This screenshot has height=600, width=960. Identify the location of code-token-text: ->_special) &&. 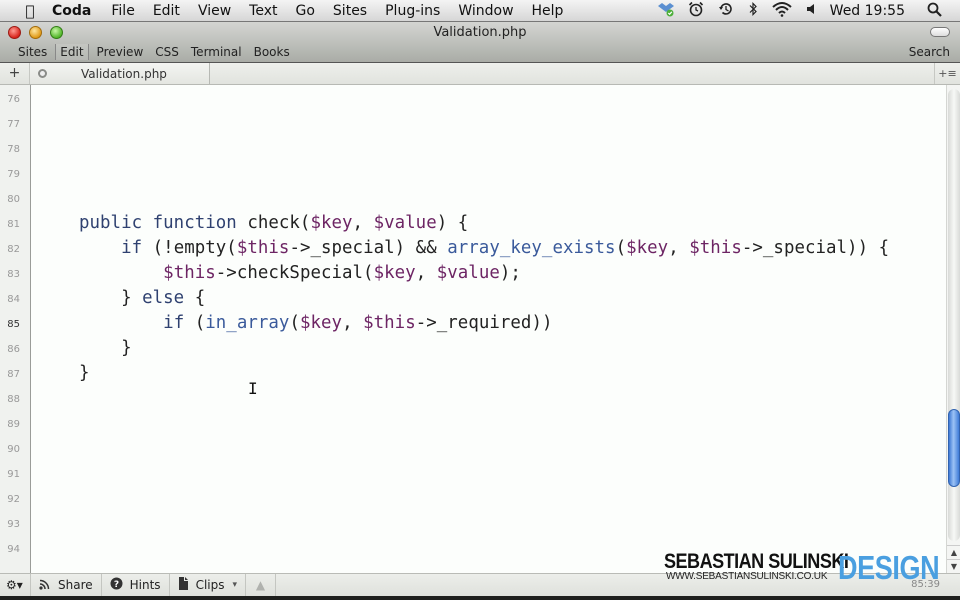
(368, 248).